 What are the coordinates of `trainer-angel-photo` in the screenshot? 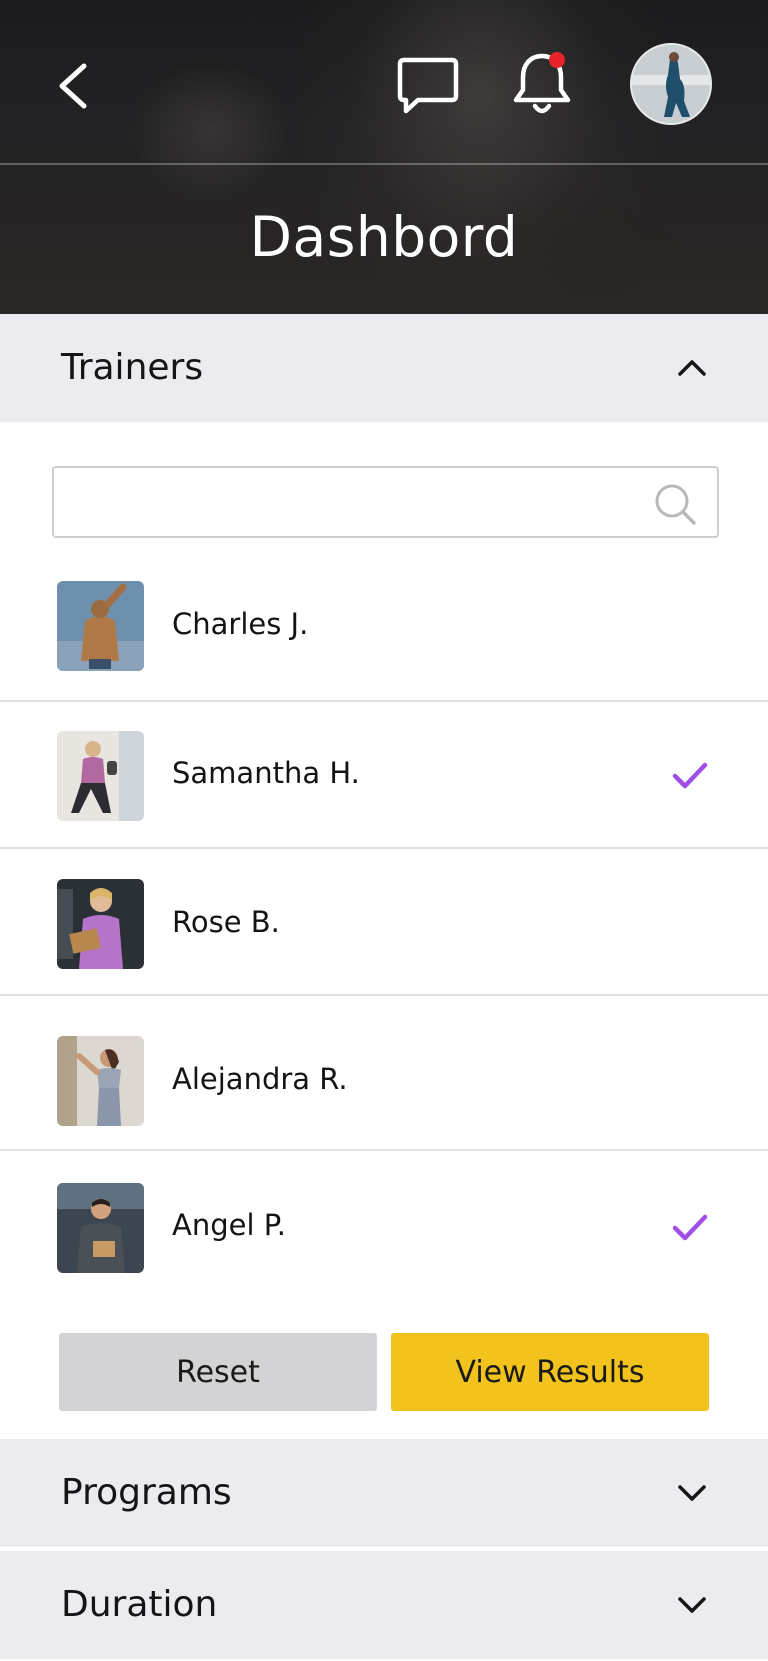 It's located at (100, 1228).